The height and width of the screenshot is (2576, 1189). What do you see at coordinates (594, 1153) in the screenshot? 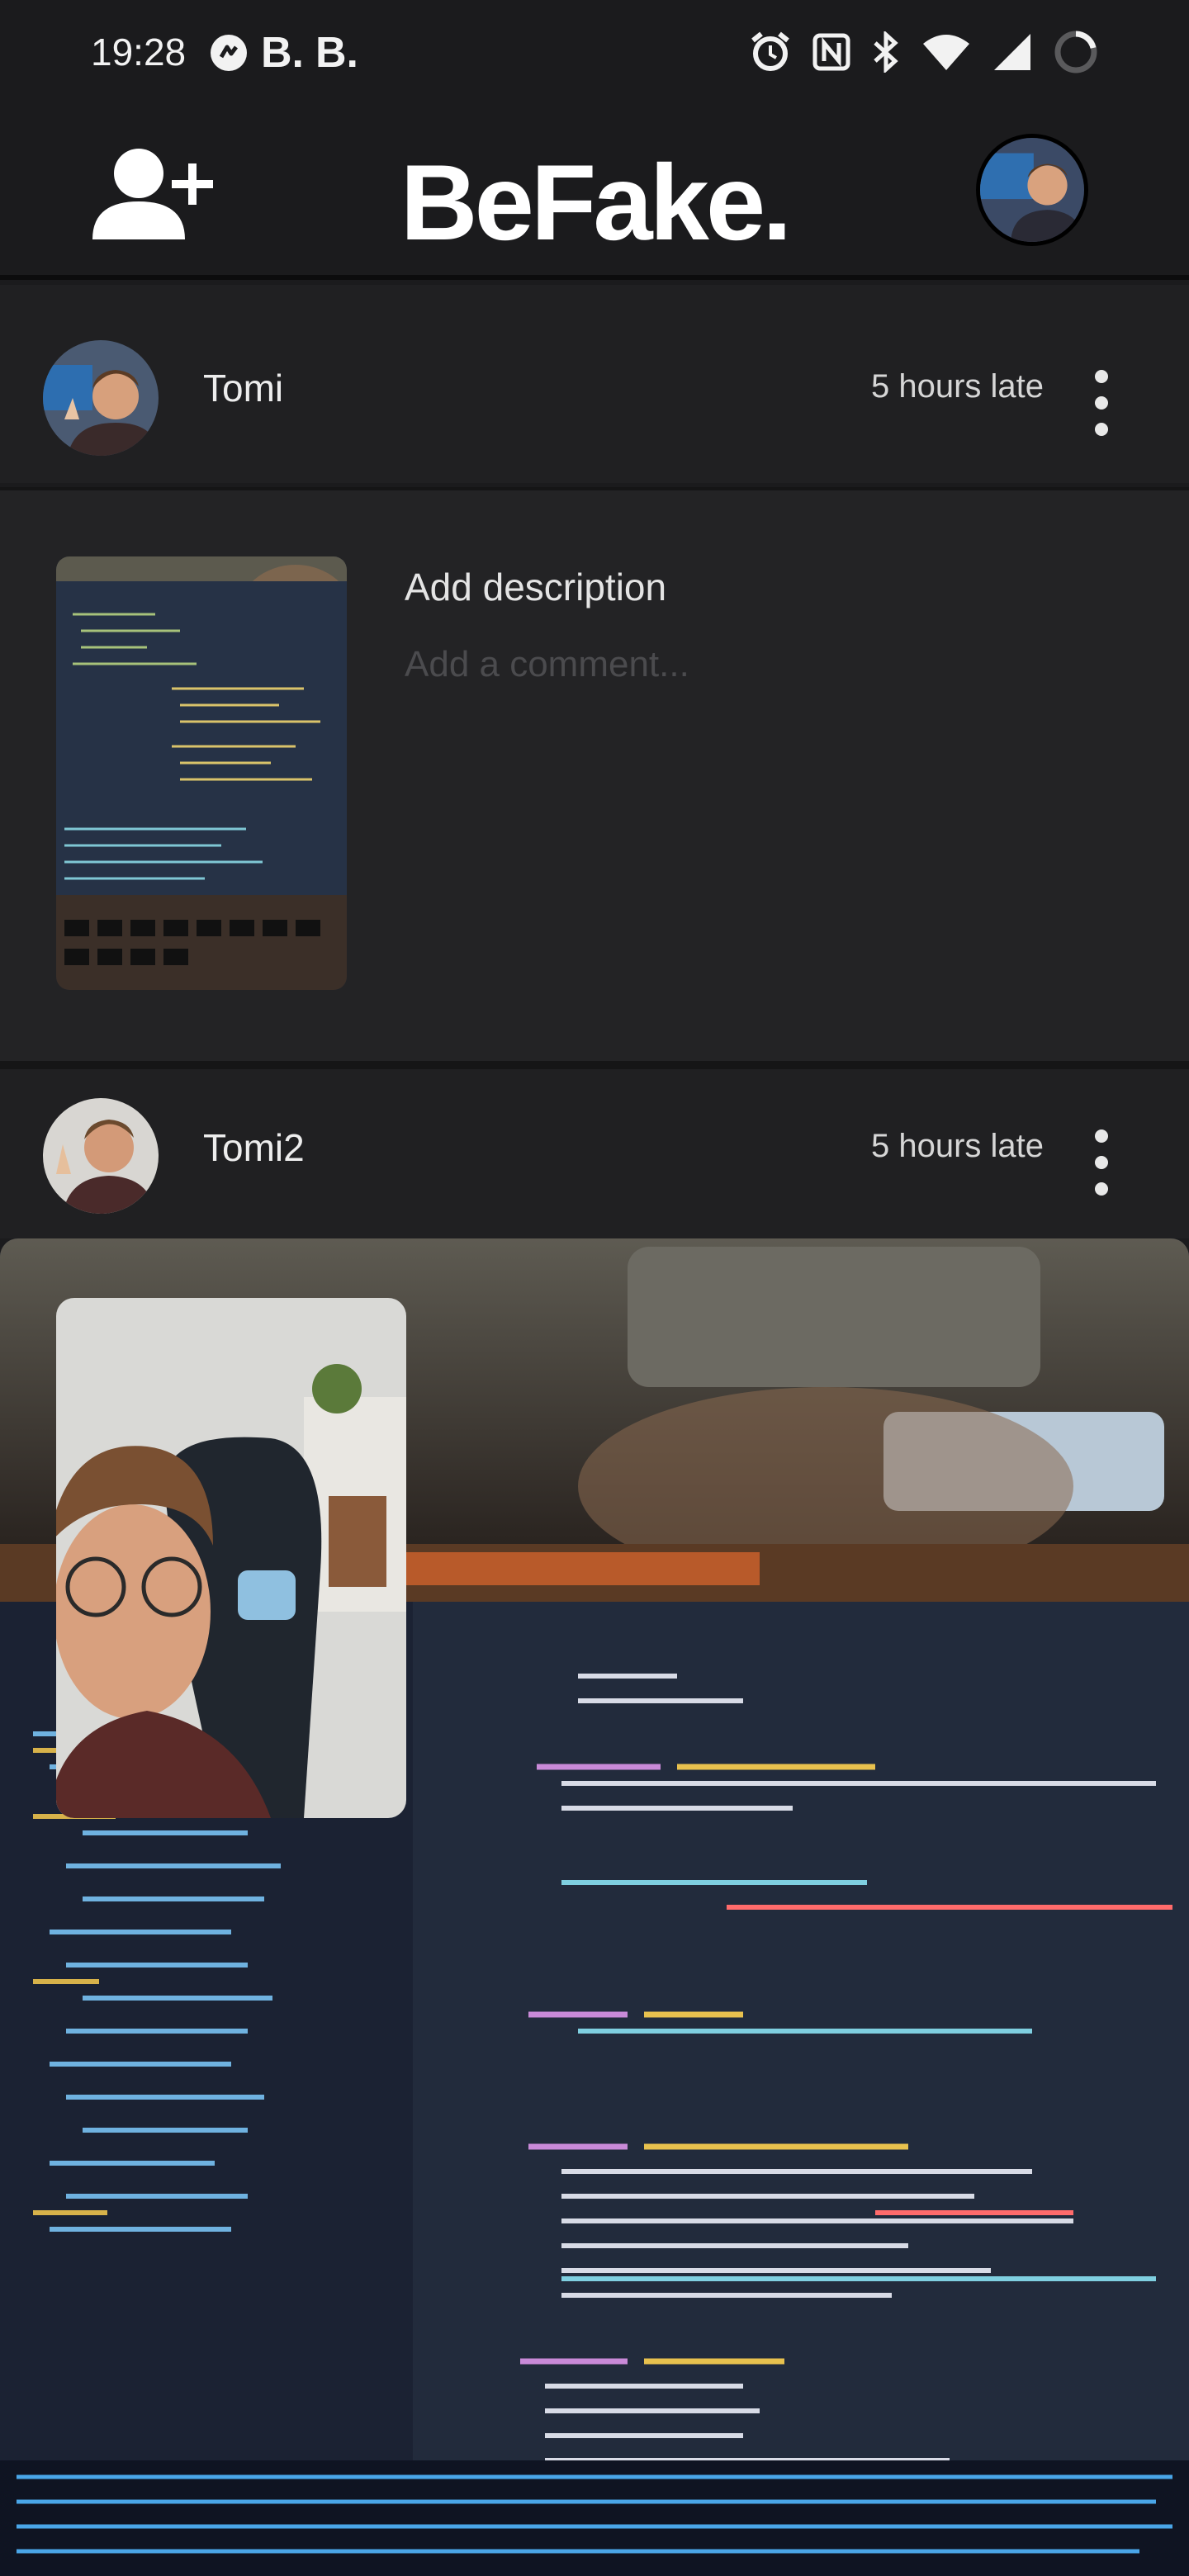
I see `post-header: Tomi2 5 hours late` at bounding box center [594, 1153].